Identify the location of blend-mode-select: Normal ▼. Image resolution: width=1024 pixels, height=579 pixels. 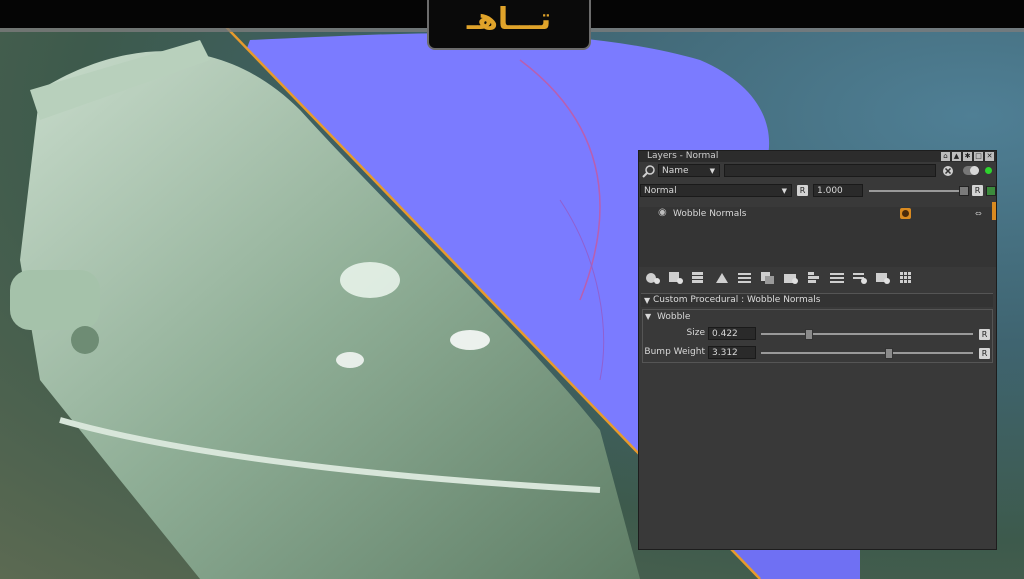
(716, 190).